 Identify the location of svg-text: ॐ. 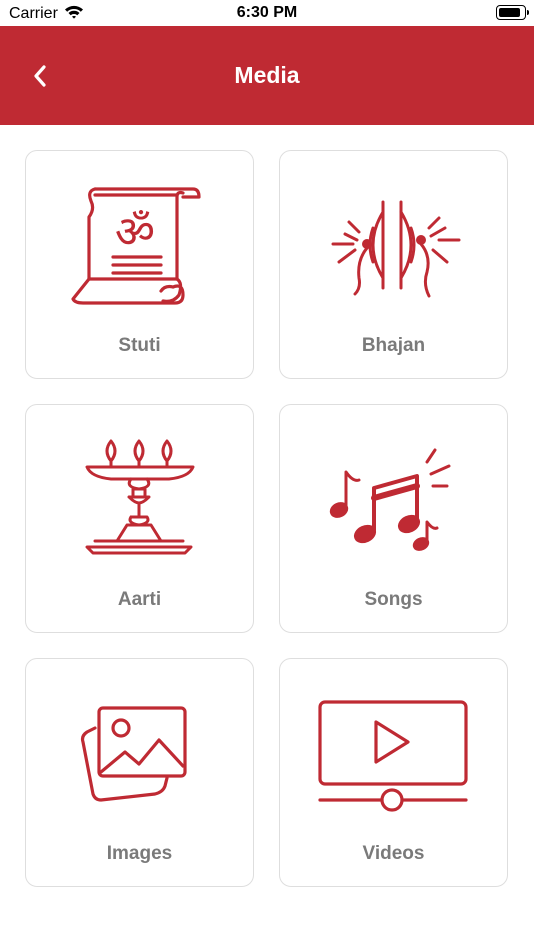
(134, 232).